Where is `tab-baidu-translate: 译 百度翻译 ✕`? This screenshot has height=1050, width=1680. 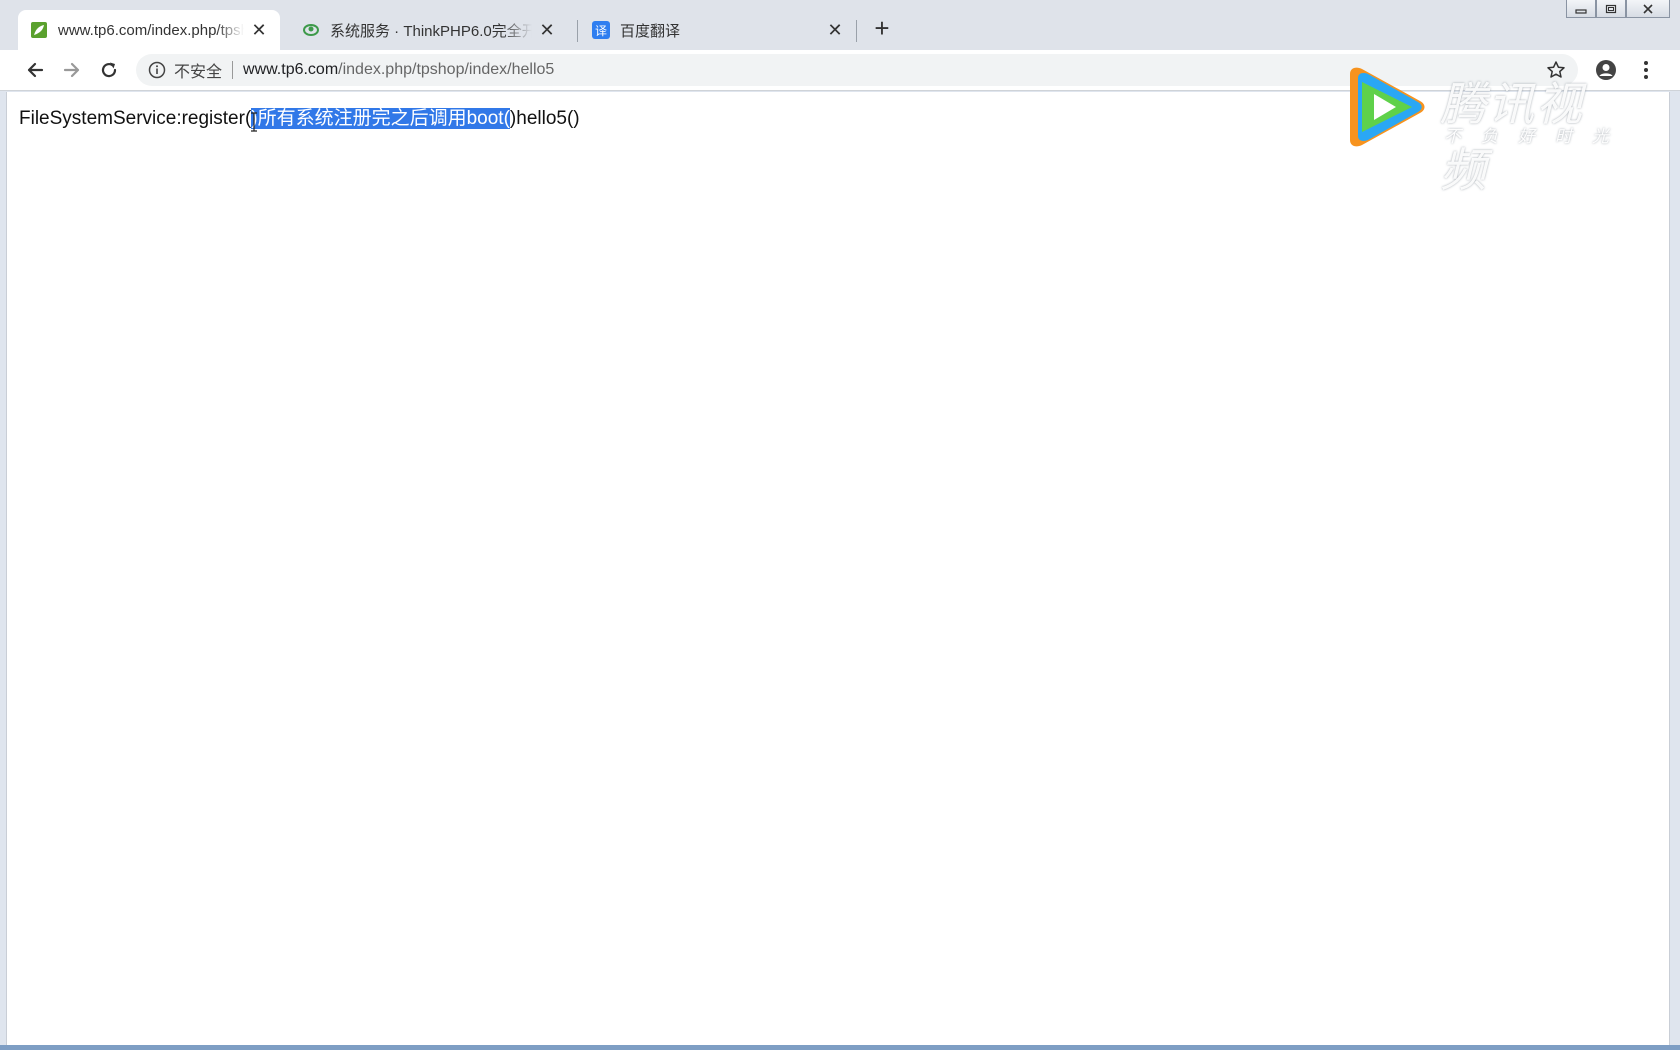
tab-baidu-translate: 译 百度翻译 ✕ is located at coordinates (718, 30).